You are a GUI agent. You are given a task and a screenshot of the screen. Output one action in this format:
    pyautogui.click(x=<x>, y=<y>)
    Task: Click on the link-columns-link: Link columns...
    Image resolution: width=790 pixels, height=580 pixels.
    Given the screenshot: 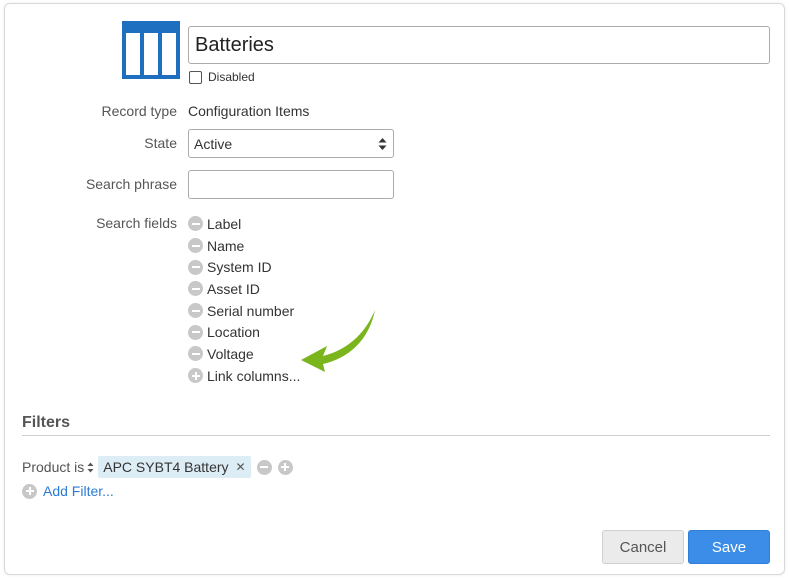 What is the action you would take?
    pyautogui.click(x=253, y=376)
    